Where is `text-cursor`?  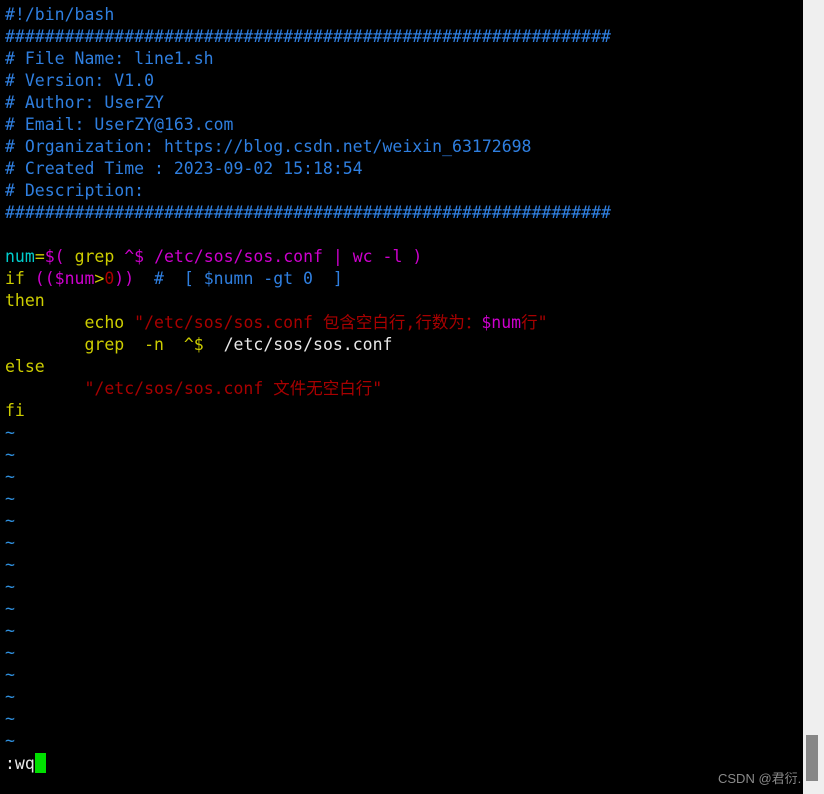
text-cursor is located at coordinates (40, 763).